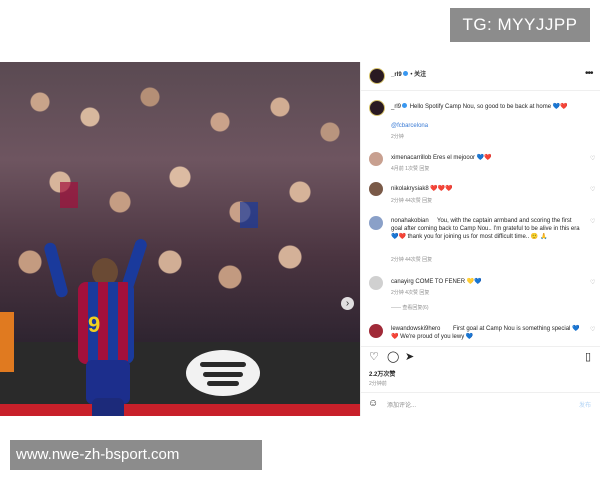 The image size is (600, 480). What do you see at coordinates (377, 76) in the screenshot?
I see `author-avatar` at bounding box center [377, 76].